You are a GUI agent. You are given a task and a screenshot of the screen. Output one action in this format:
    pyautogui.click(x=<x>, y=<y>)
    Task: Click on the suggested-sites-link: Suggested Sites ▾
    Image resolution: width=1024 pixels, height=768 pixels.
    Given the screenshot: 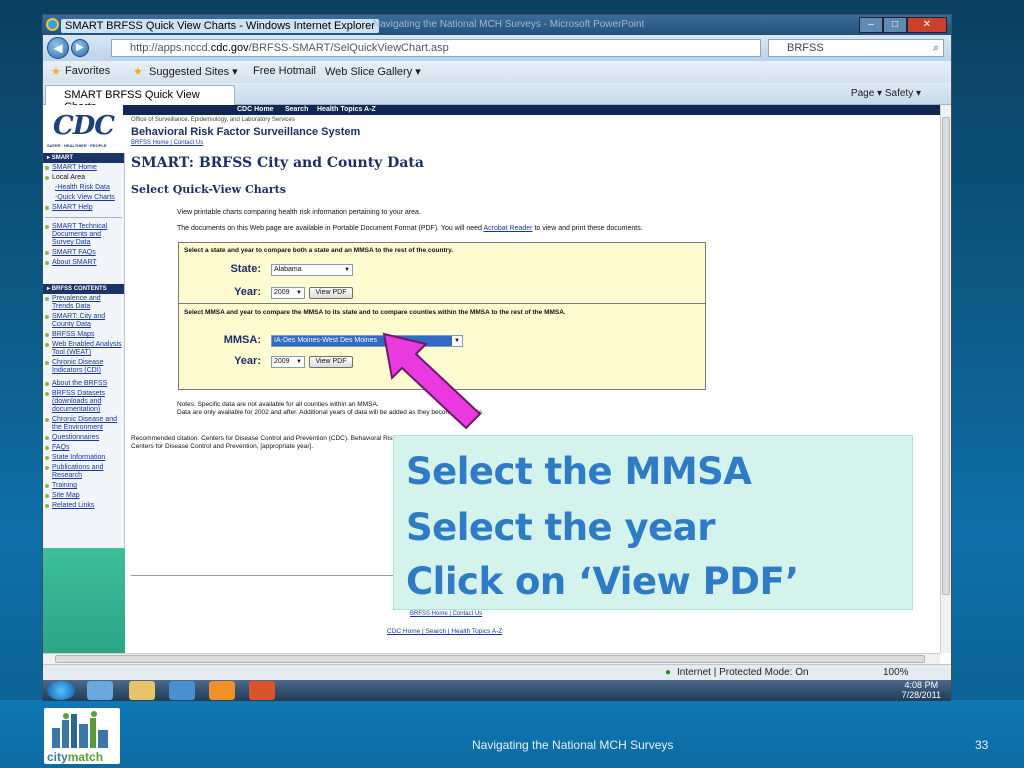 What is the action you would take?
    pyautogui.click(x=193, y=71)
    